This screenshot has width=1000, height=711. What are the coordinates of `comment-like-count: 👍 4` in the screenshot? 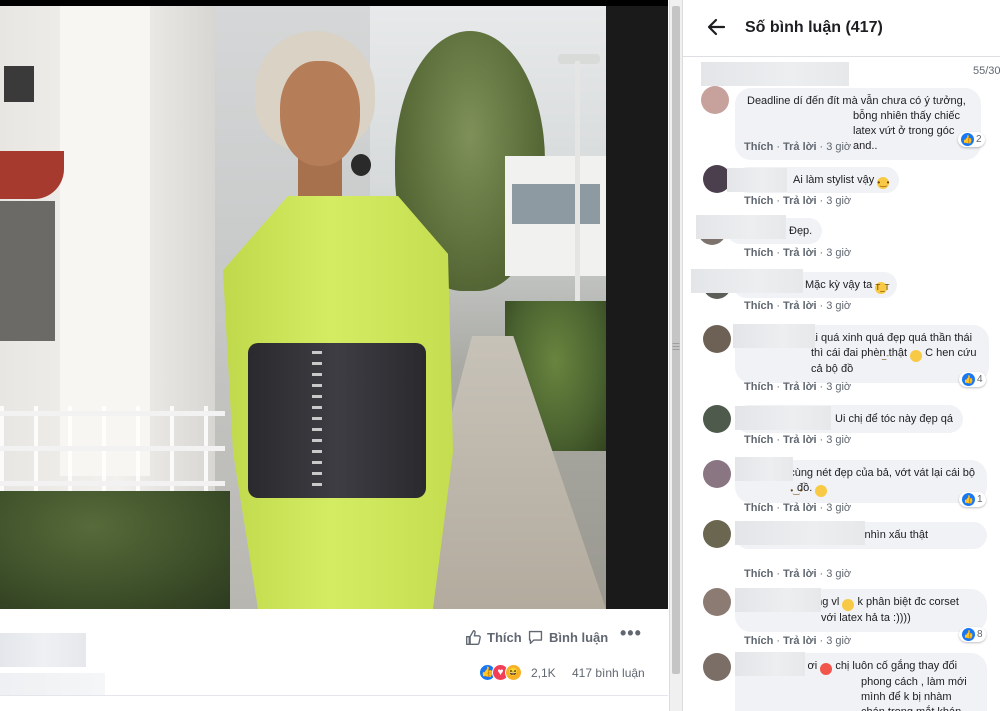 It's located at (972, 379).